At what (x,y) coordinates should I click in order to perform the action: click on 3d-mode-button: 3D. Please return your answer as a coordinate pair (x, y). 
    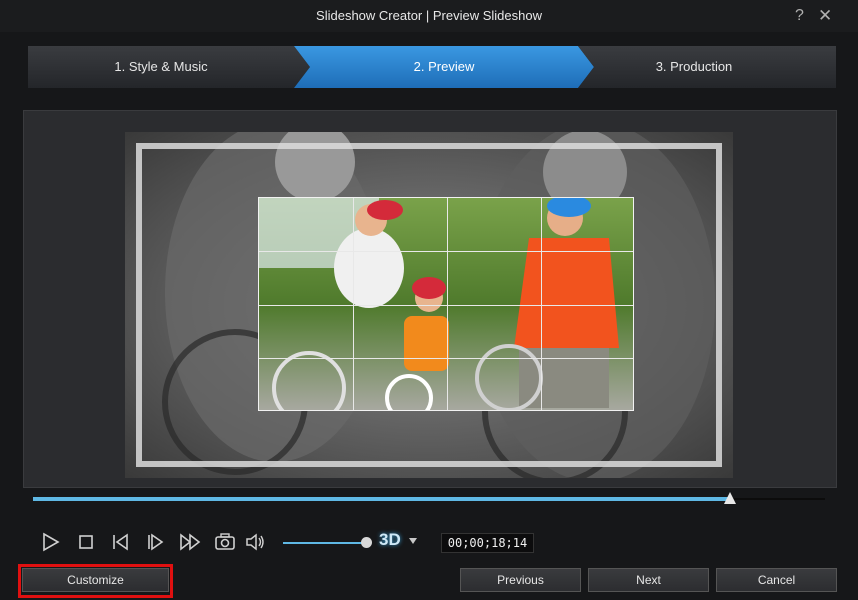
    Looking at the image, I should click on (390, 540).